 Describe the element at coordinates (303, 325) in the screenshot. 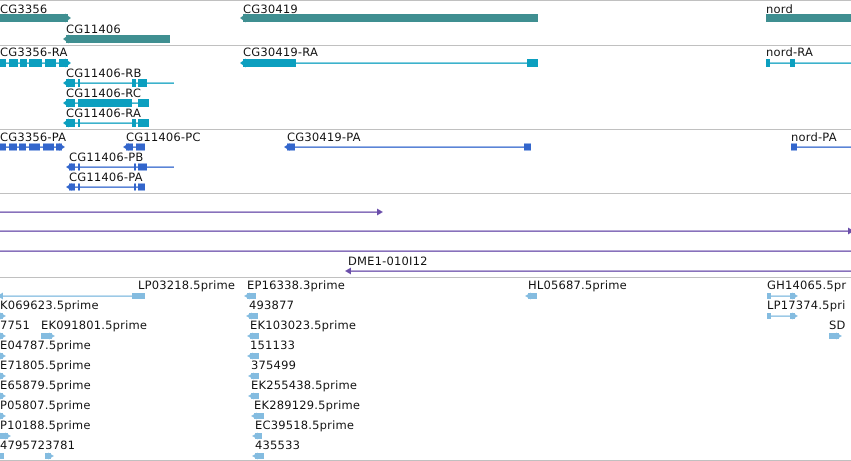

I see `feature-label: EK103023.5prime` at that location.